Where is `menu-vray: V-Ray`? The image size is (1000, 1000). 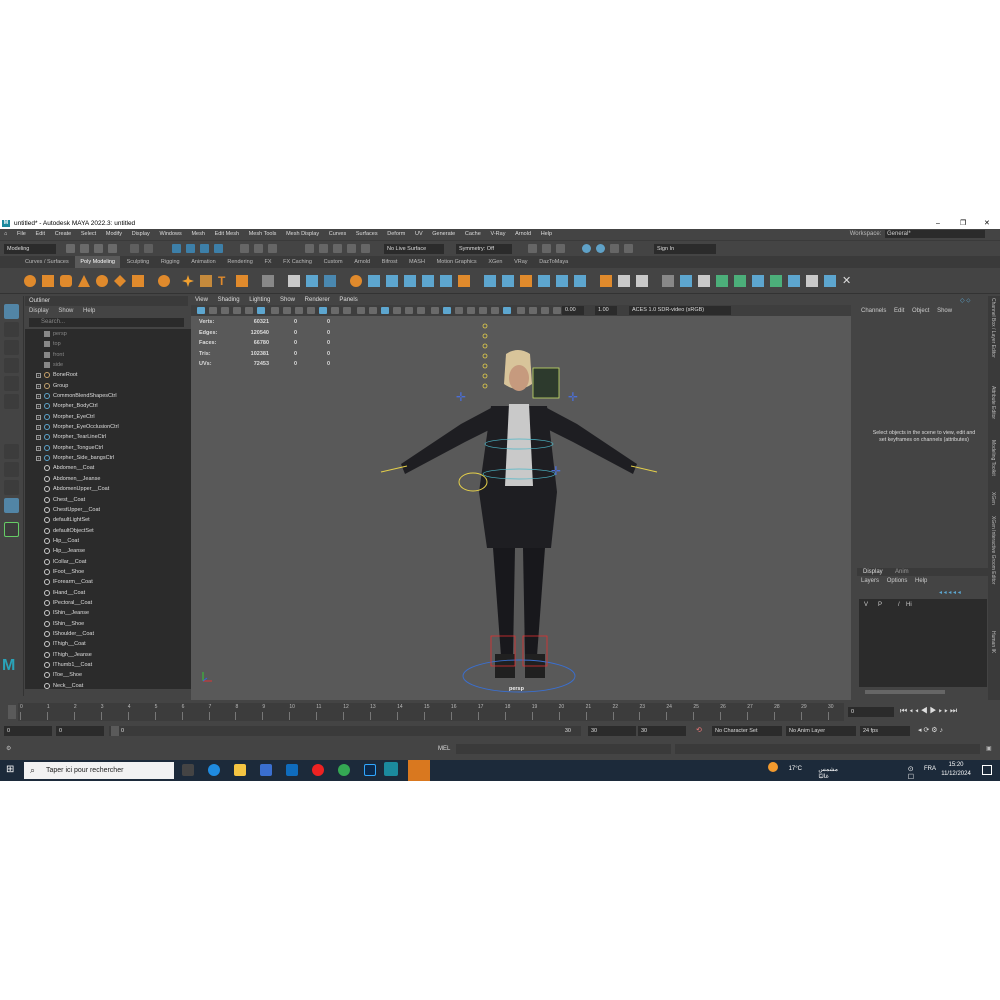 menu-vray: V-Ray is located at coordinates (497, 234).